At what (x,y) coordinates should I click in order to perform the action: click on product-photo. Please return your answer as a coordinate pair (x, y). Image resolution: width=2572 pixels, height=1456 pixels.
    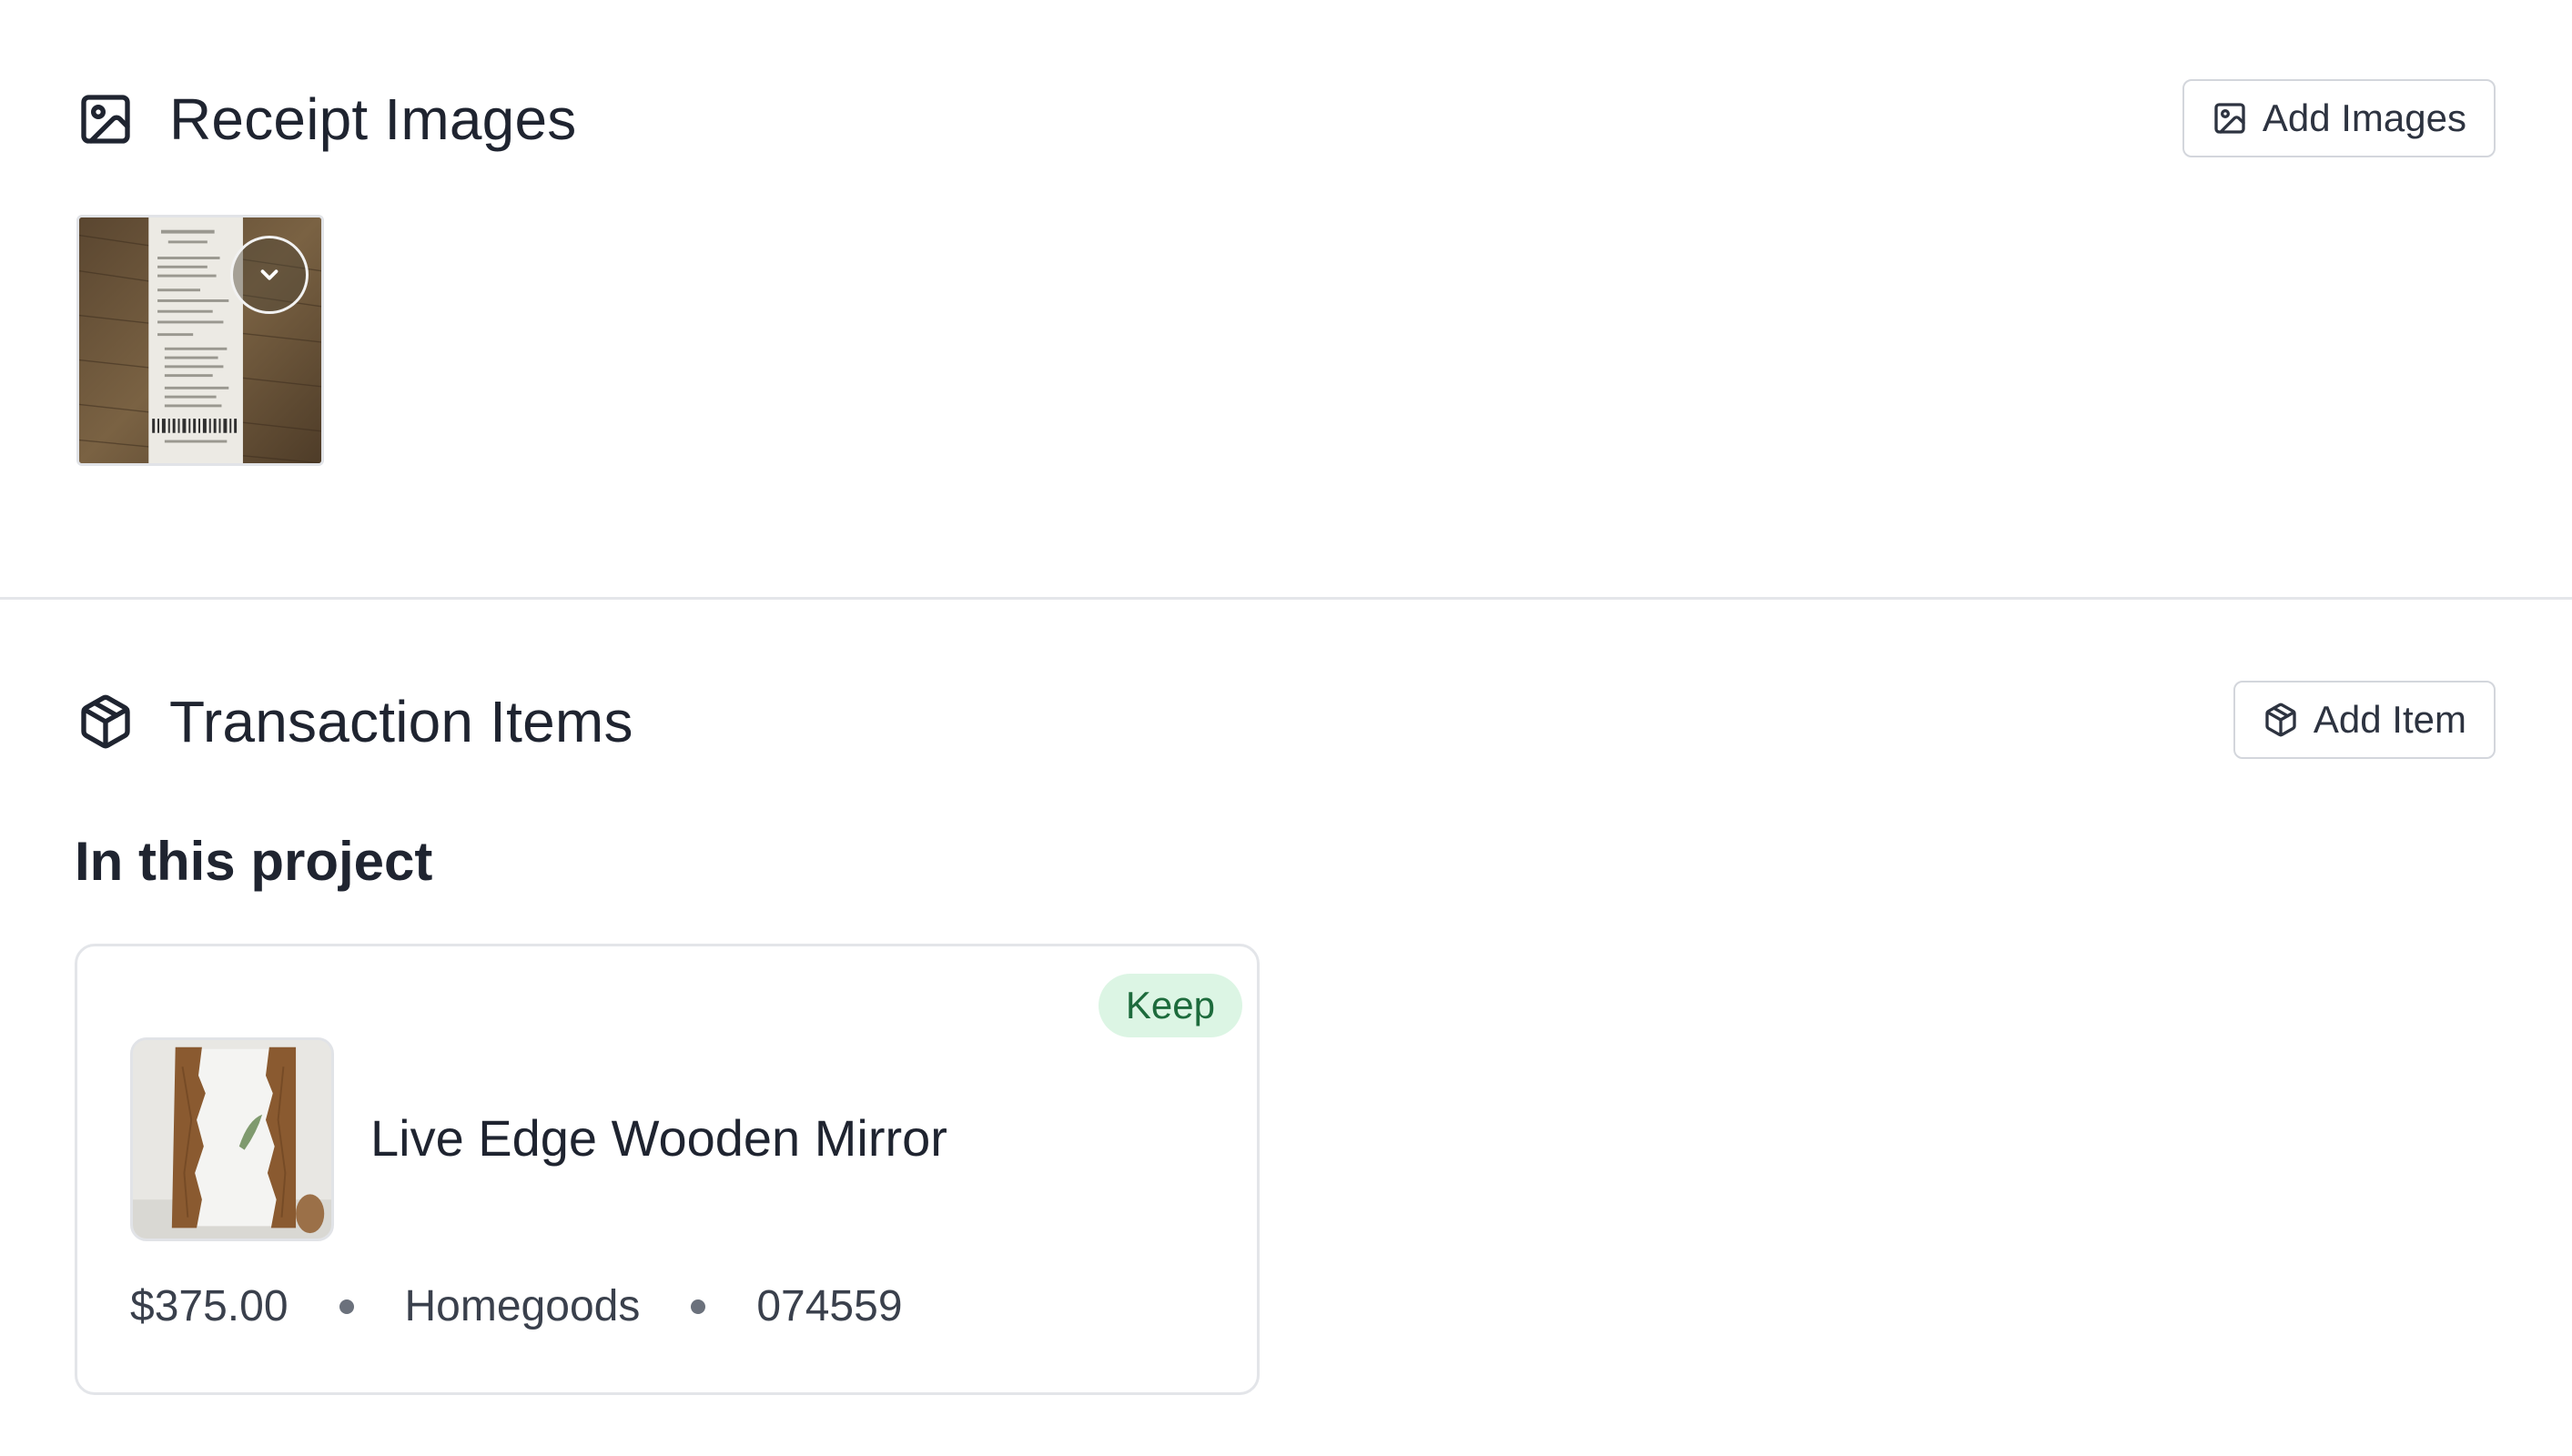
    Looking at the image, I should click on (232, 1139).